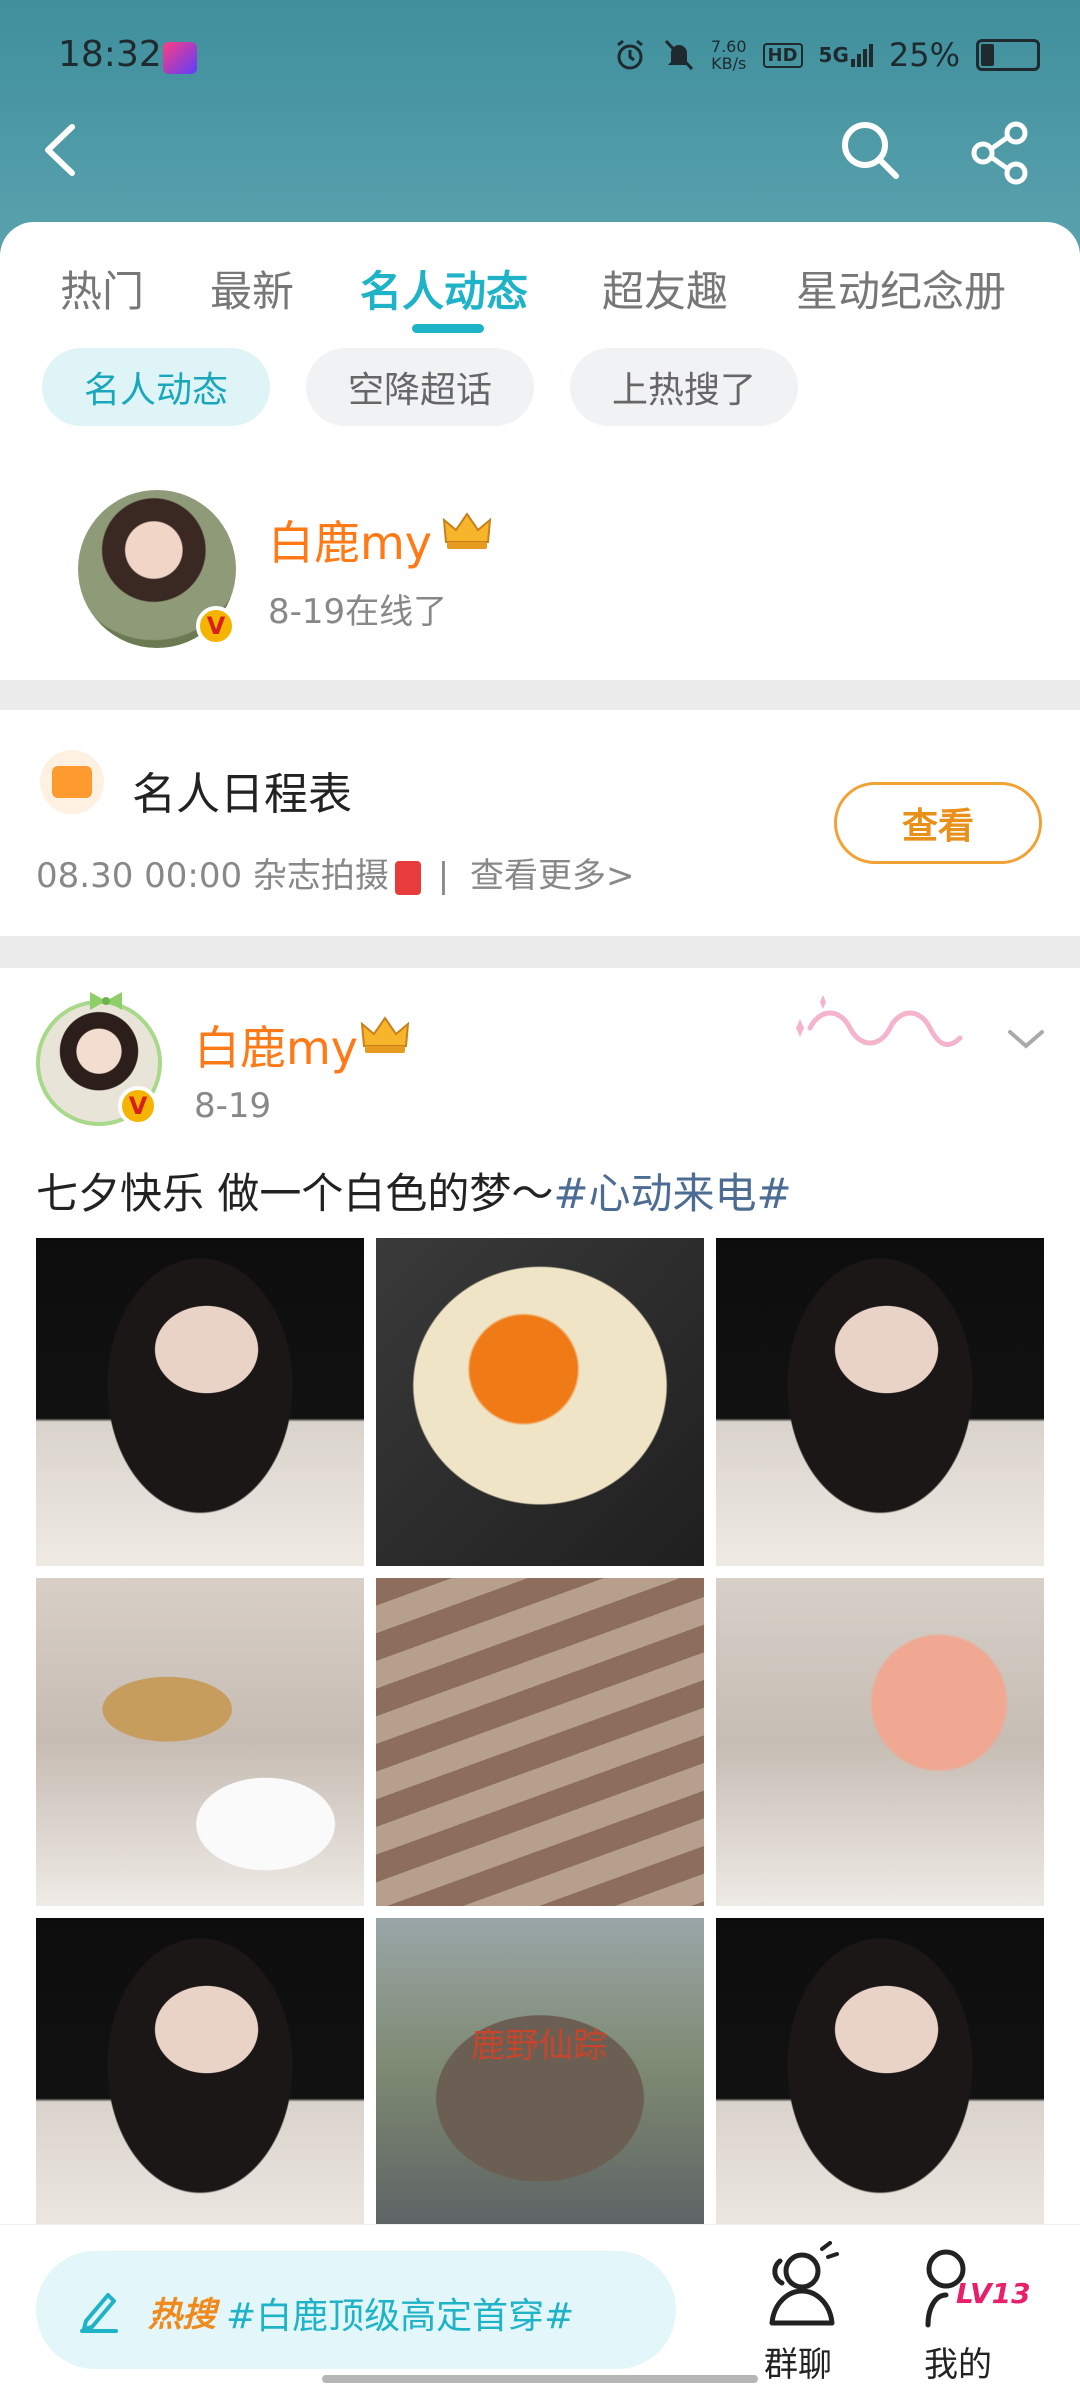 The width and height of the screenshot is (1080, 2389). What do you see at coordinates (684, 387) in the screenshot?
I see `chip-trending: 上热搜了` at bounding box center [684, 387].